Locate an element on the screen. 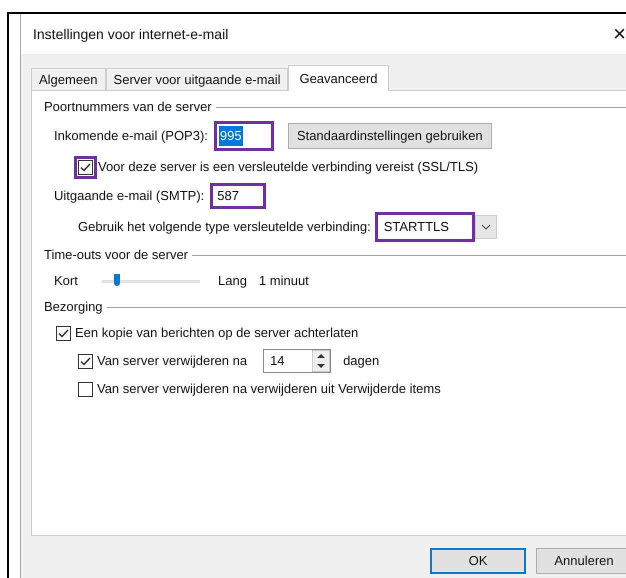 This screenshot has height=578, width=626. field-label: Inkomende e-mail (POP3): is located at coordinates (131, 136).